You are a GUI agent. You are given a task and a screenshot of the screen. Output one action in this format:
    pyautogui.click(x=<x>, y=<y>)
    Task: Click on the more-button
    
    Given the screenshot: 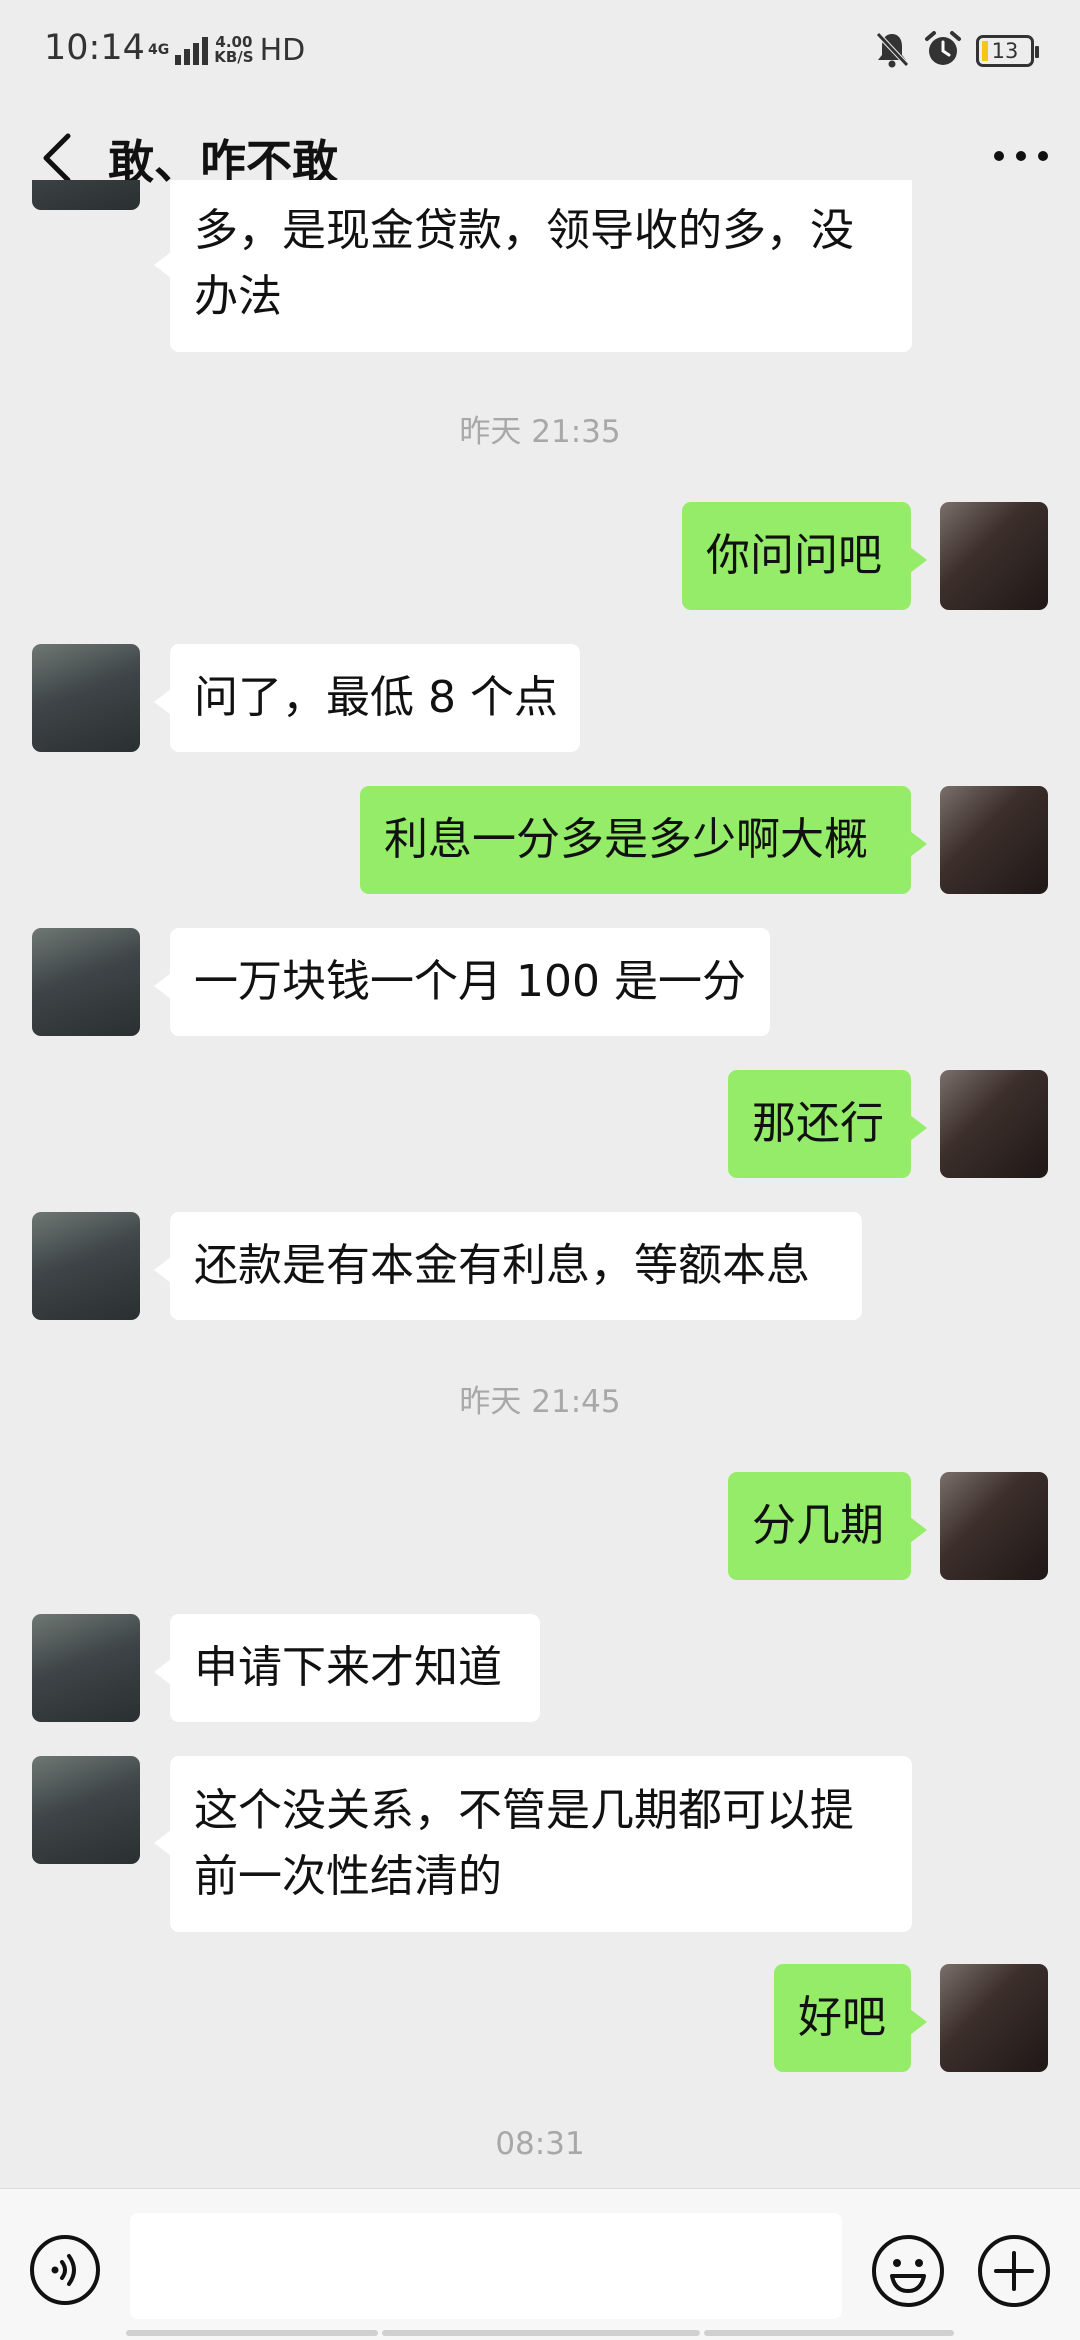 What is the action you would take?
    pyautogui.click(x=1021, y=156)
    